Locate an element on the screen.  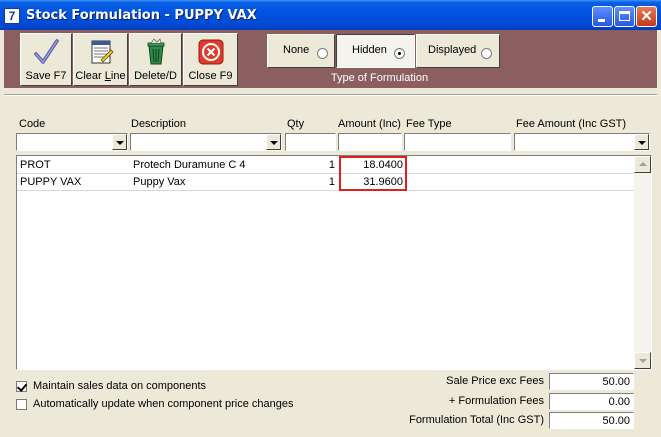
delete-button: Delete/D is located at coordinates (155, 59).